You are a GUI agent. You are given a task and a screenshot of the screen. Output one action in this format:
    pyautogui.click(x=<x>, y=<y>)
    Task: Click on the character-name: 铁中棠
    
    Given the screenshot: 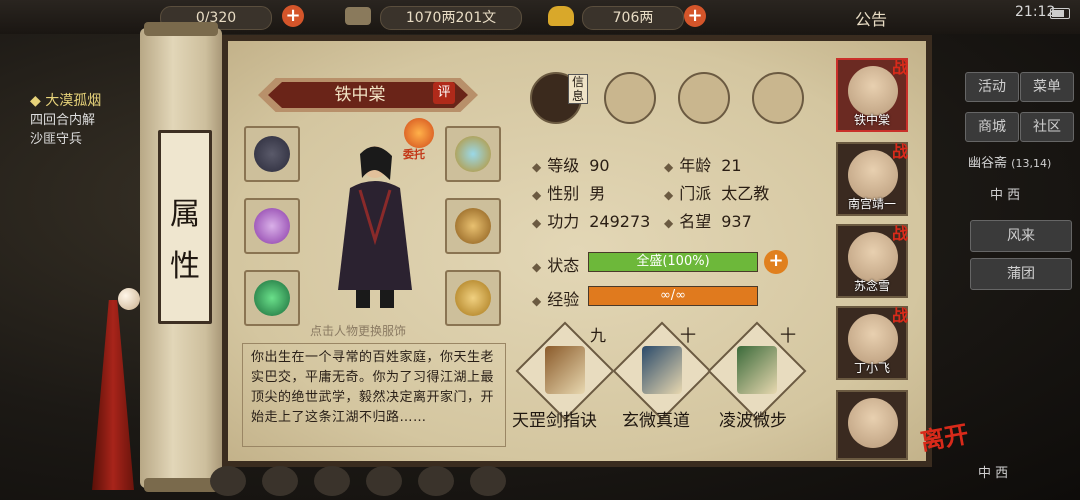 What is the action you would take?
    pyautogui.click(x=360, y=95)
    